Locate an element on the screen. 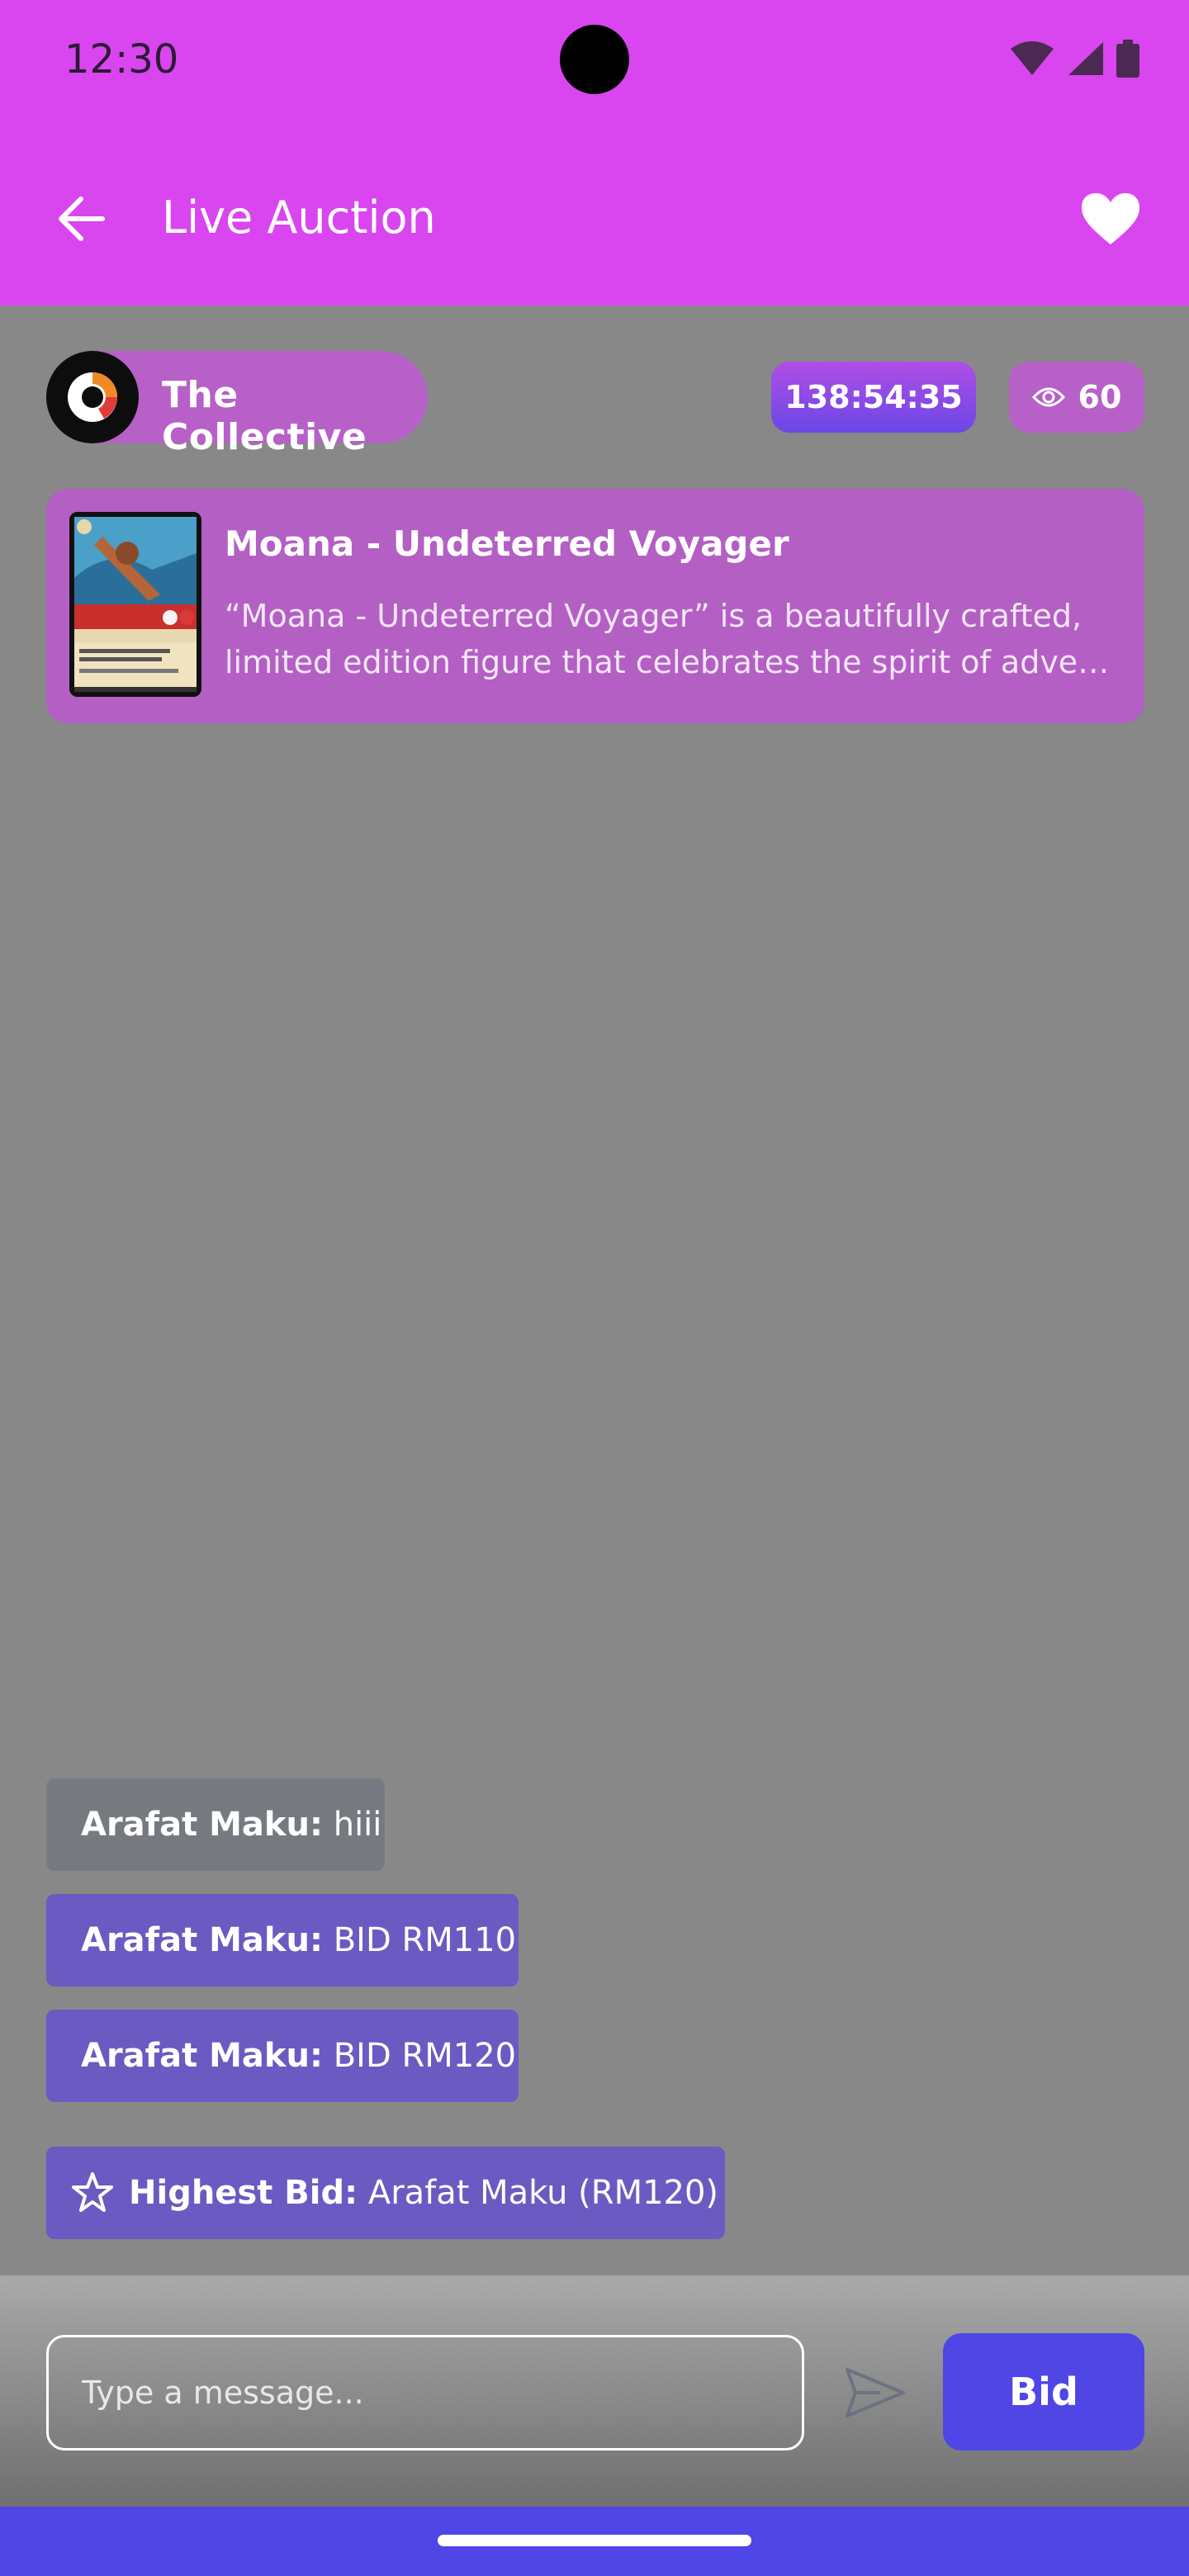 Image resolution: width=1189 pixels, height=2576 pixels. home-indicator is located at coordinates (594, 2540).